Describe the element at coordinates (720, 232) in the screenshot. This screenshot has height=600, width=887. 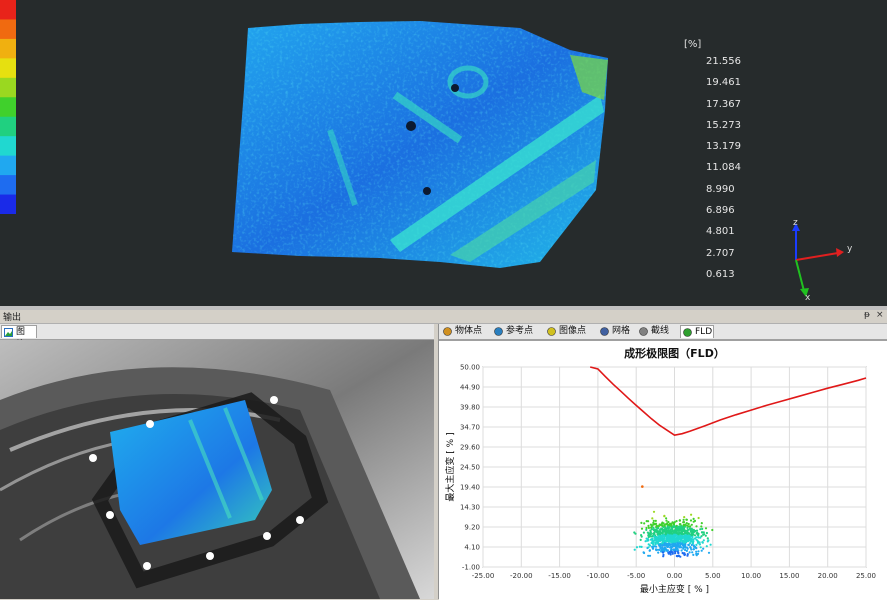
I see `legend-value: 4.801` at that location.